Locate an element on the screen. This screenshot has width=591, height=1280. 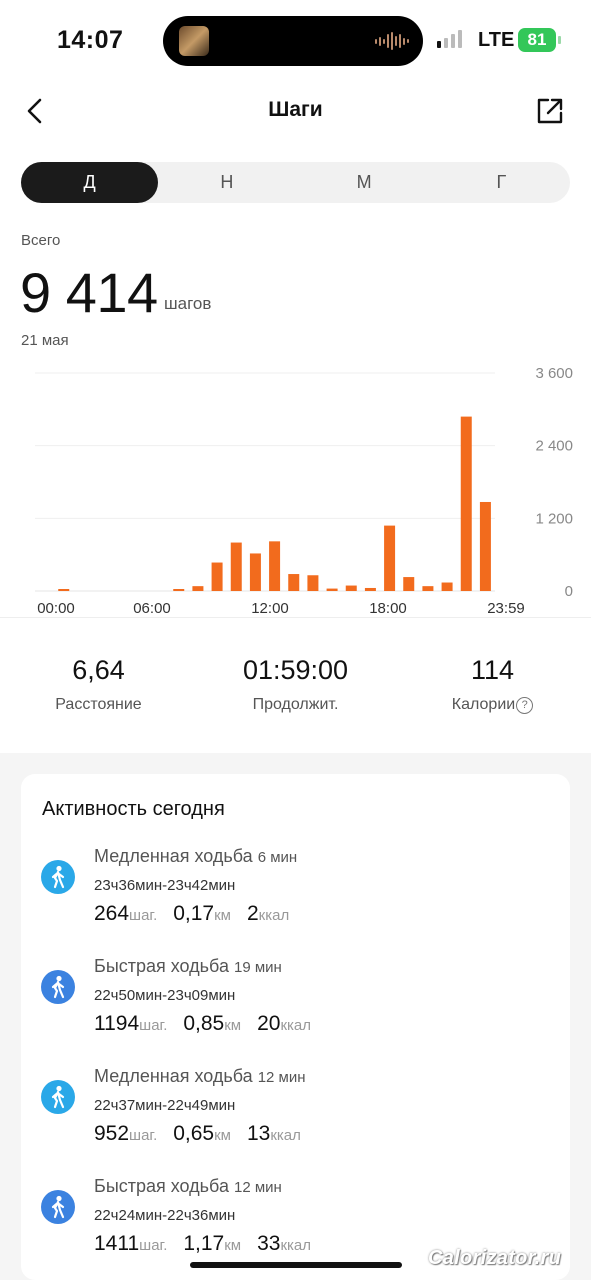
help-icon: ? is located at coordinates (525, 705).